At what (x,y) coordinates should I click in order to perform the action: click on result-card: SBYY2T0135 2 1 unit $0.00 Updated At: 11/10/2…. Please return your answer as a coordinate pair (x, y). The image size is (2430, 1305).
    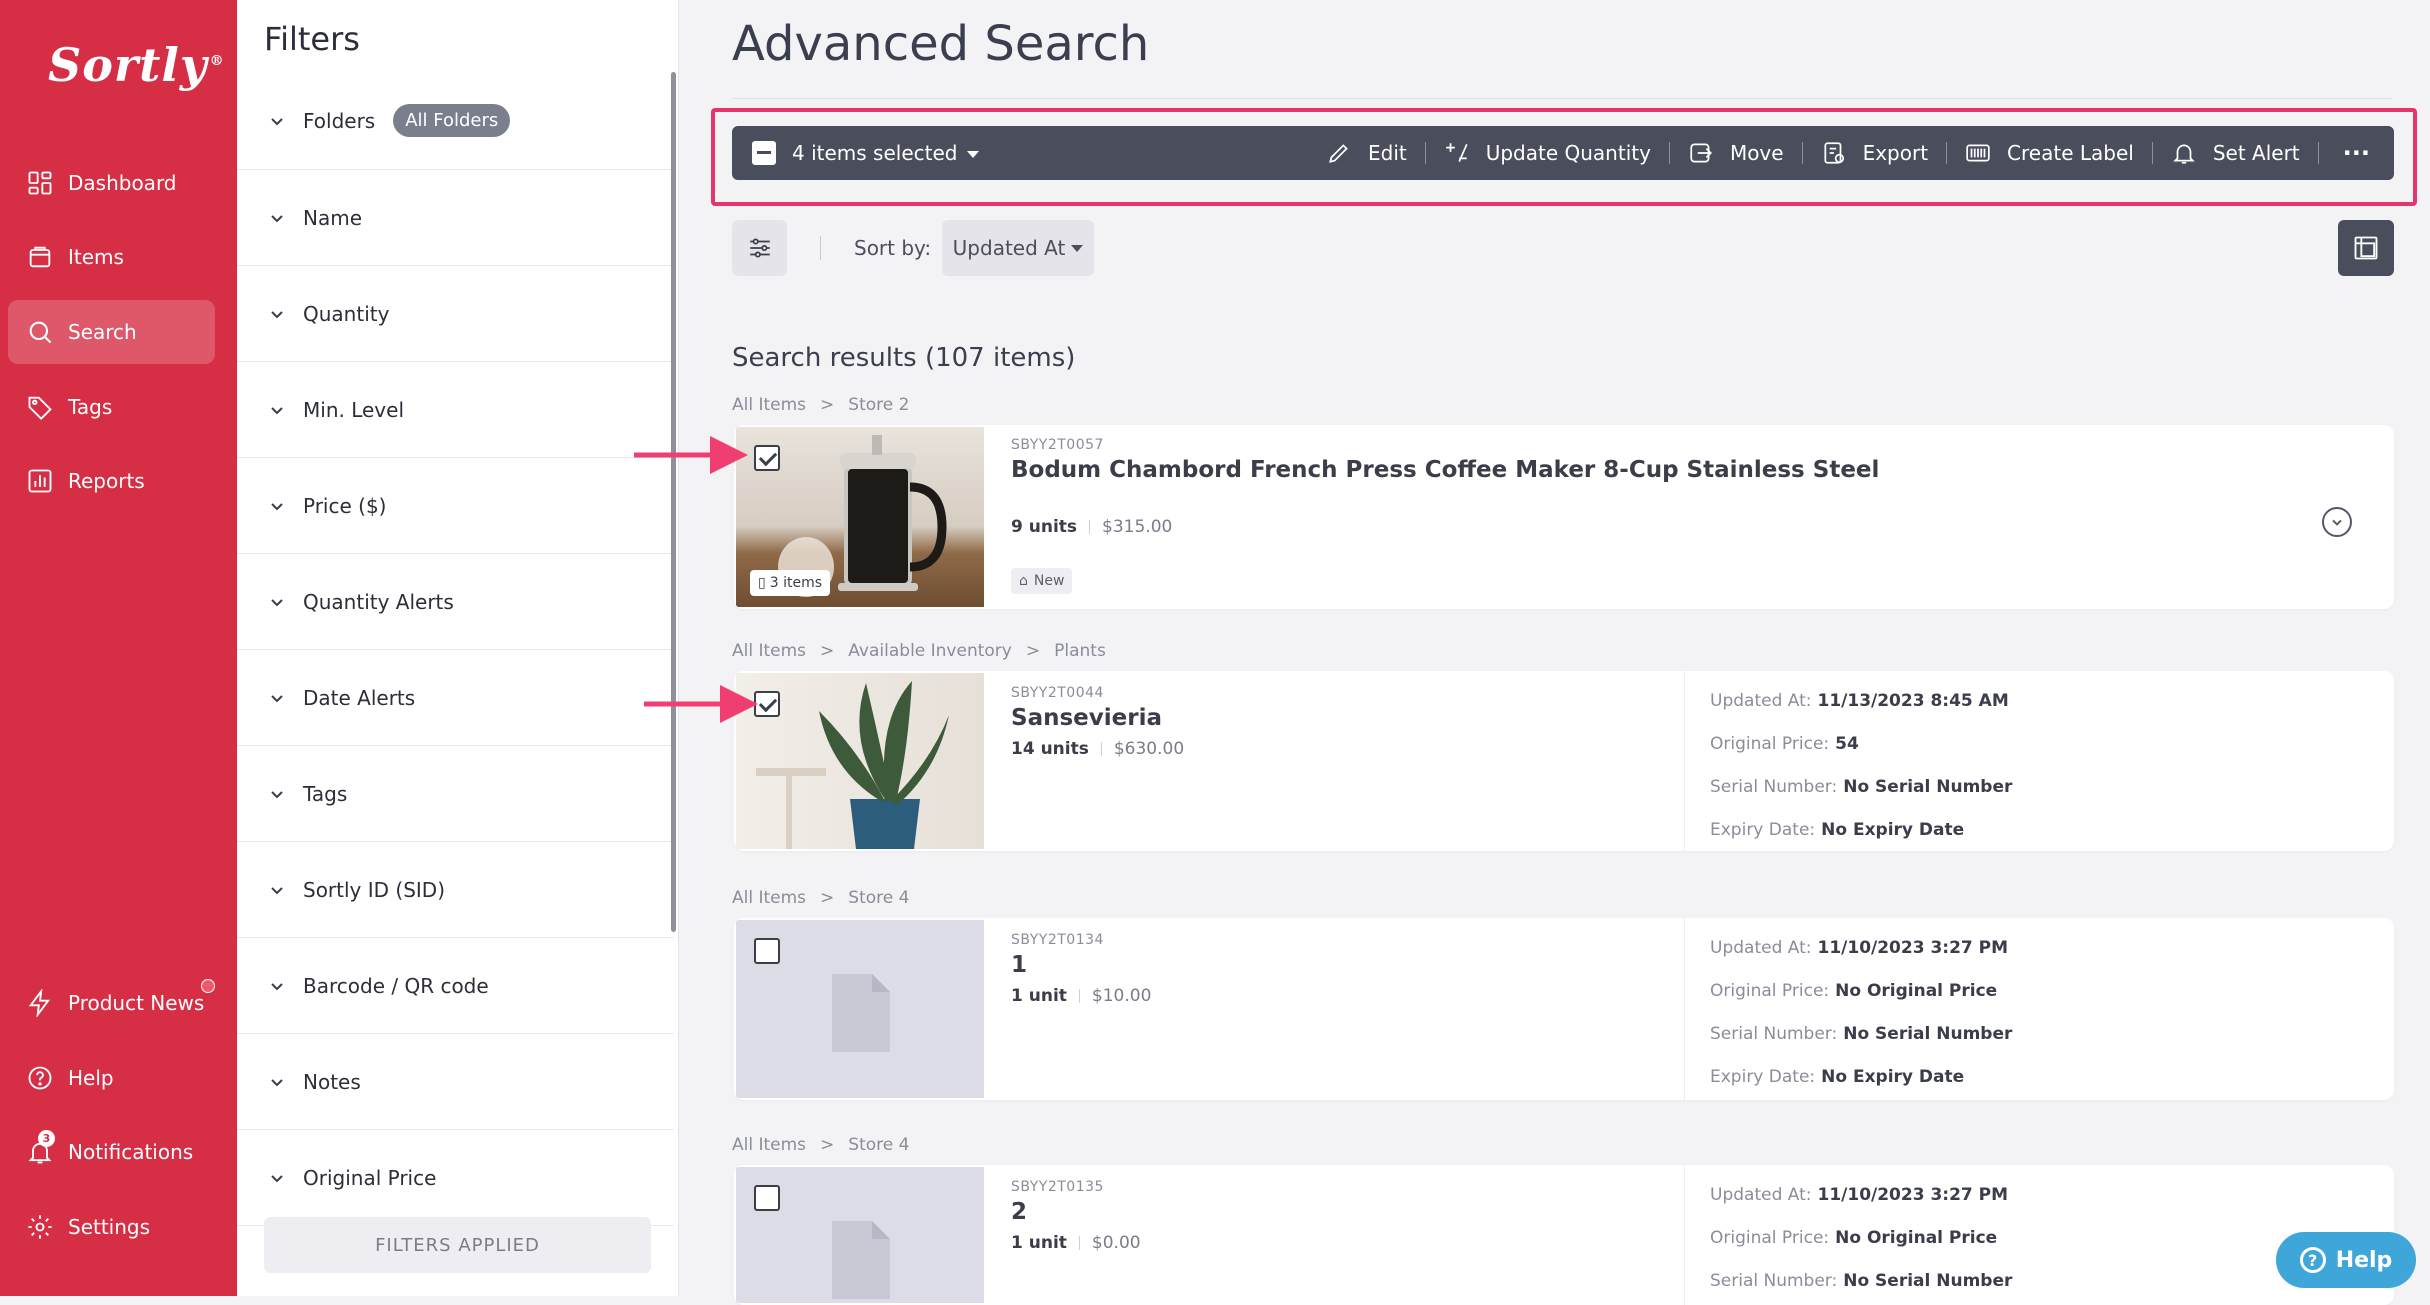
    Looking at the image, I should click on (1564, 1235).